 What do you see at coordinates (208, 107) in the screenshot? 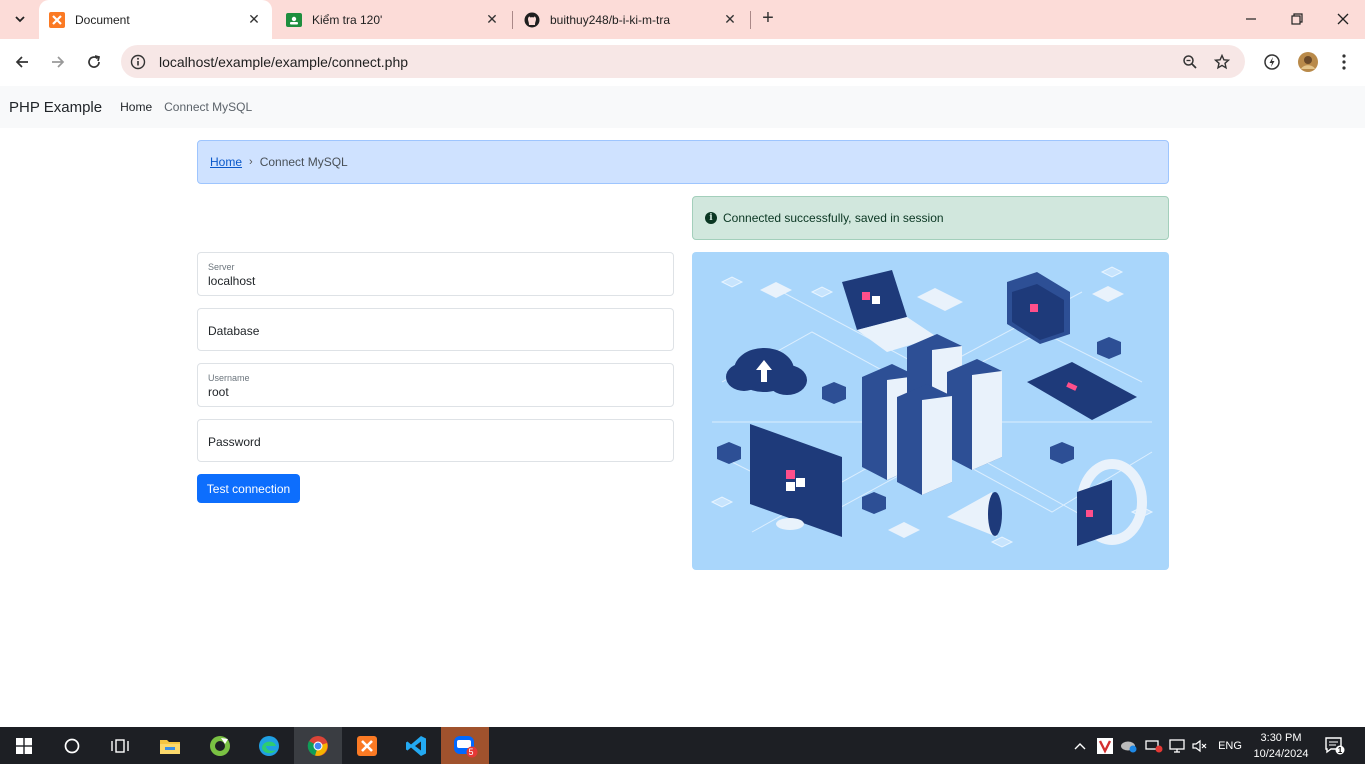
I see `nav-link-connect-mysql: Connect MySQL` at bounding box center [208, 107].